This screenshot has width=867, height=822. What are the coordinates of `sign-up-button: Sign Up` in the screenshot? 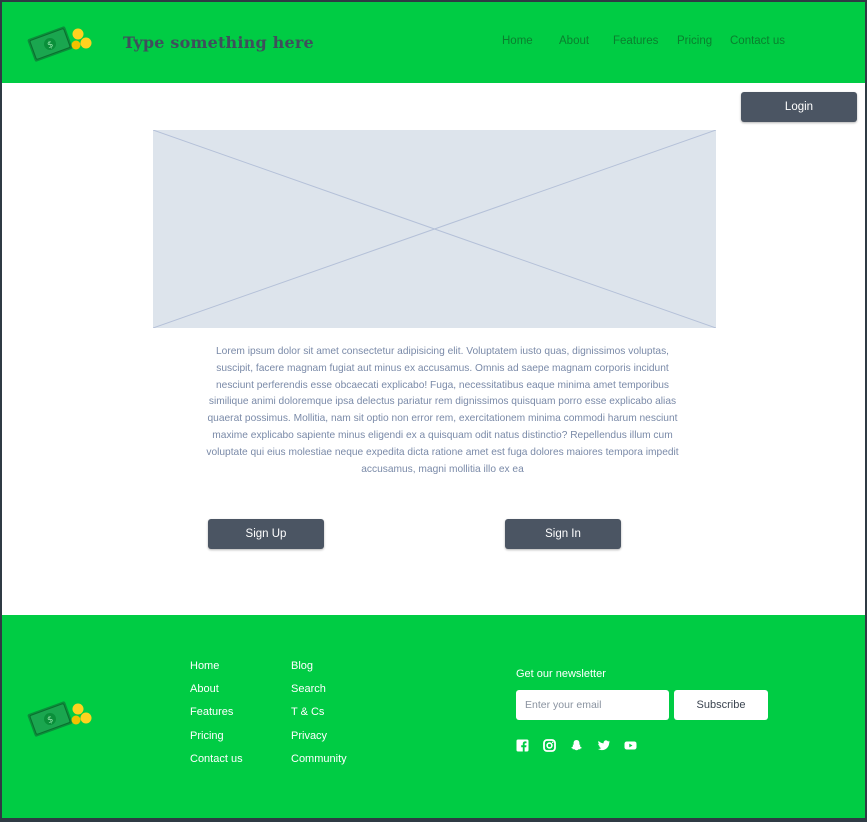 It's located at (266, 534).